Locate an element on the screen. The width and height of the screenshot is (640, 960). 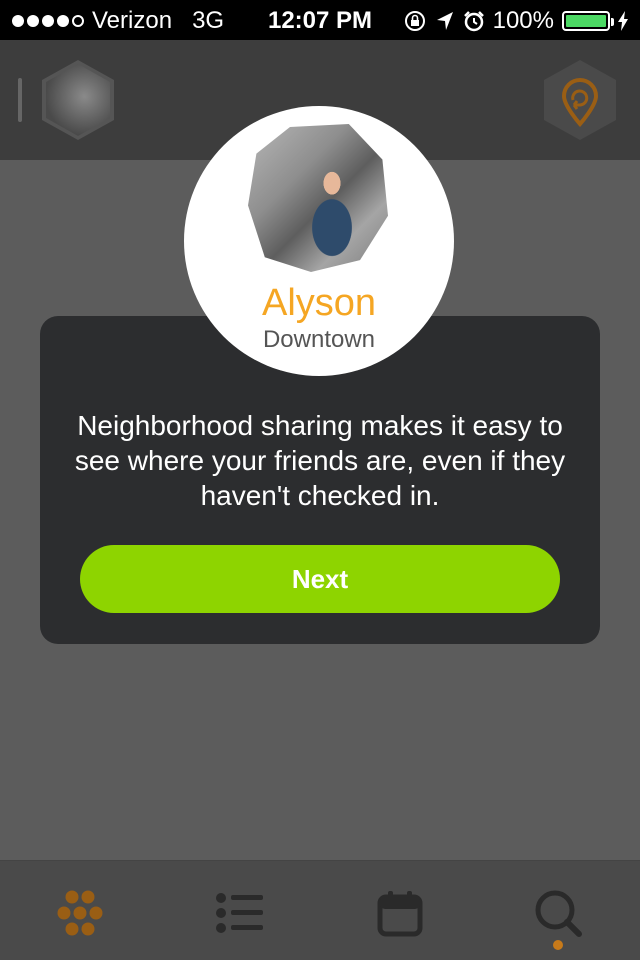
battery-icon is located at coordinates (588, 21).